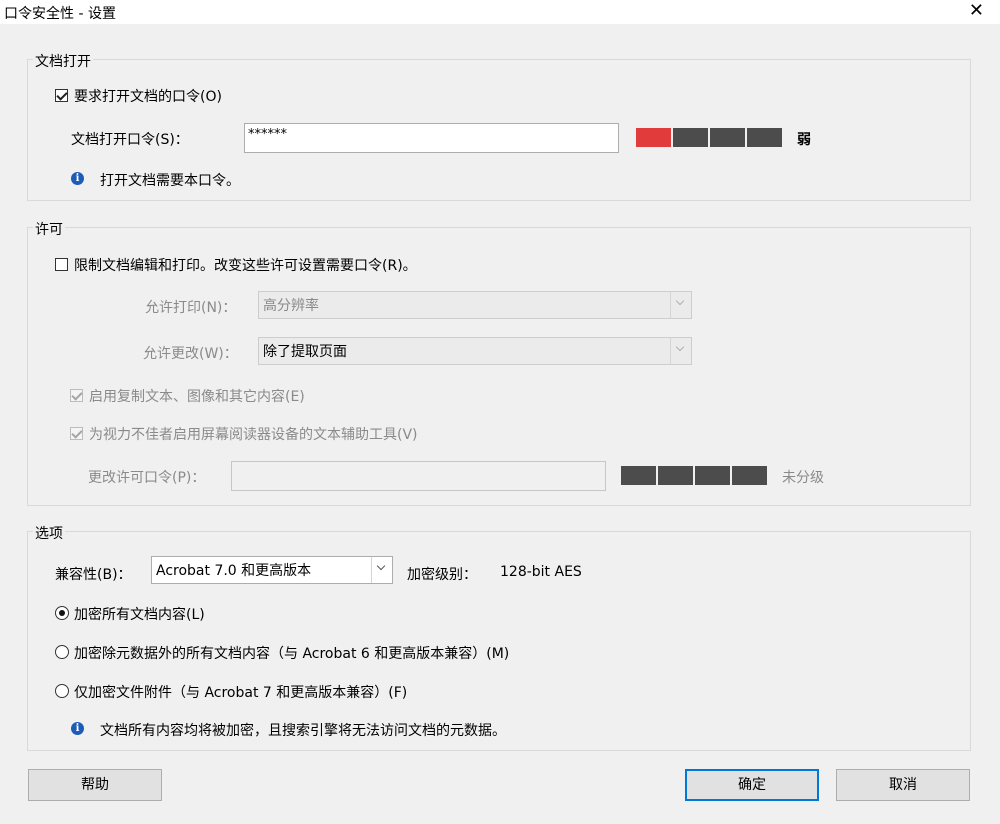  What do you see at coordinates (541, 572) in the screenshot?
I see `encryption-level-value: 128-bit AES` at bounding box center [541, 572].